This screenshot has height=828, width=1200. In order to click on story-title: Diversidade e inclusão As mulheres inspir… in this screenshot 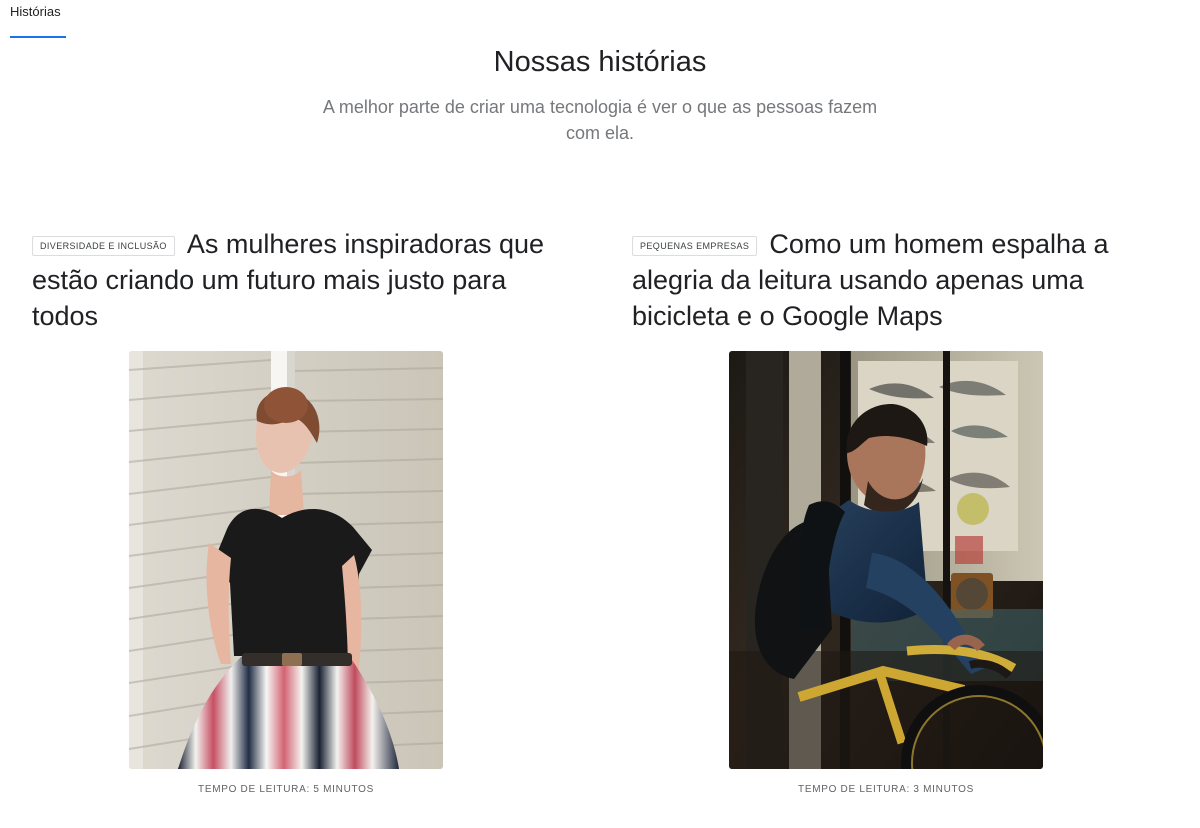, I will do `click(302, 280)`.